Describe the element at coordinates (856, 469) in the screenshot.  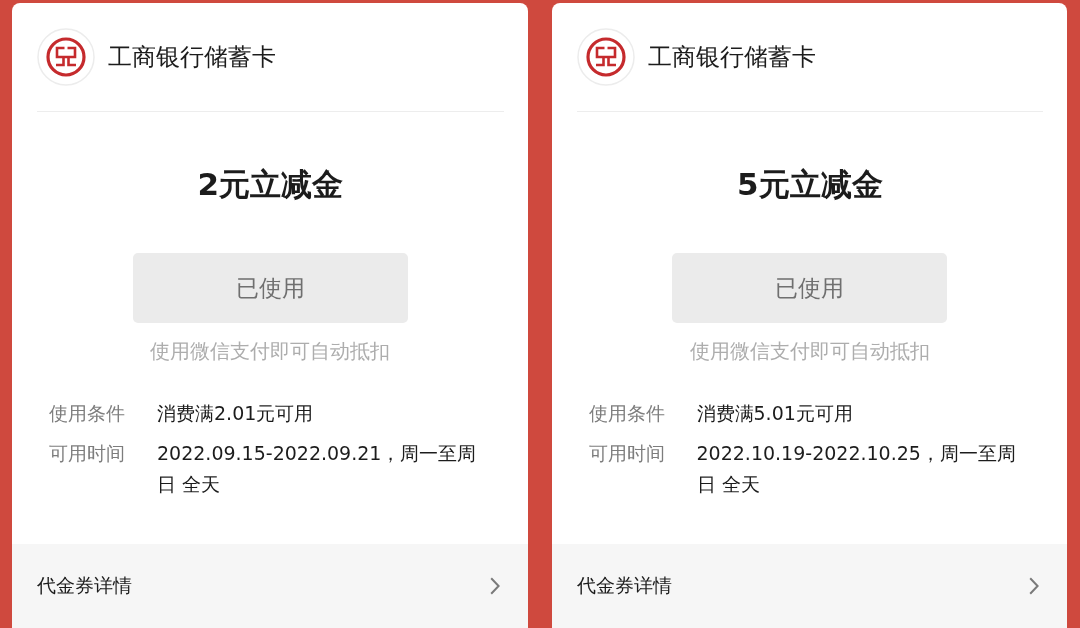
I see `detail-value: 2022.10.19-2022.10.25，周一至周日 全天` at that location.